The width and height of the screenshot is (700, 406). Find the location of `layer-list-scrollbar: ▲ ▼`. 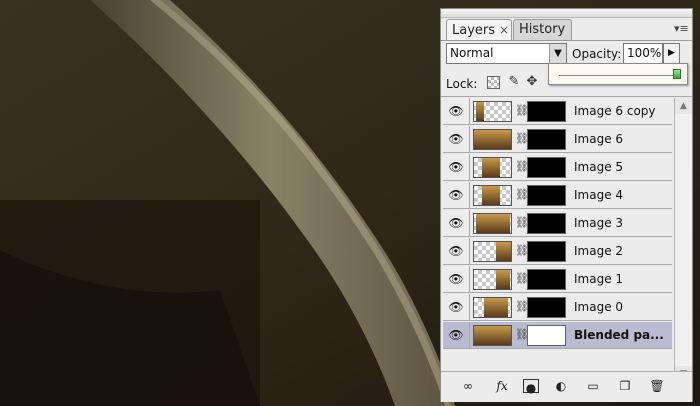

layer-list-scrollbar: ▲ ▼ is located at coordinates (683, 240).